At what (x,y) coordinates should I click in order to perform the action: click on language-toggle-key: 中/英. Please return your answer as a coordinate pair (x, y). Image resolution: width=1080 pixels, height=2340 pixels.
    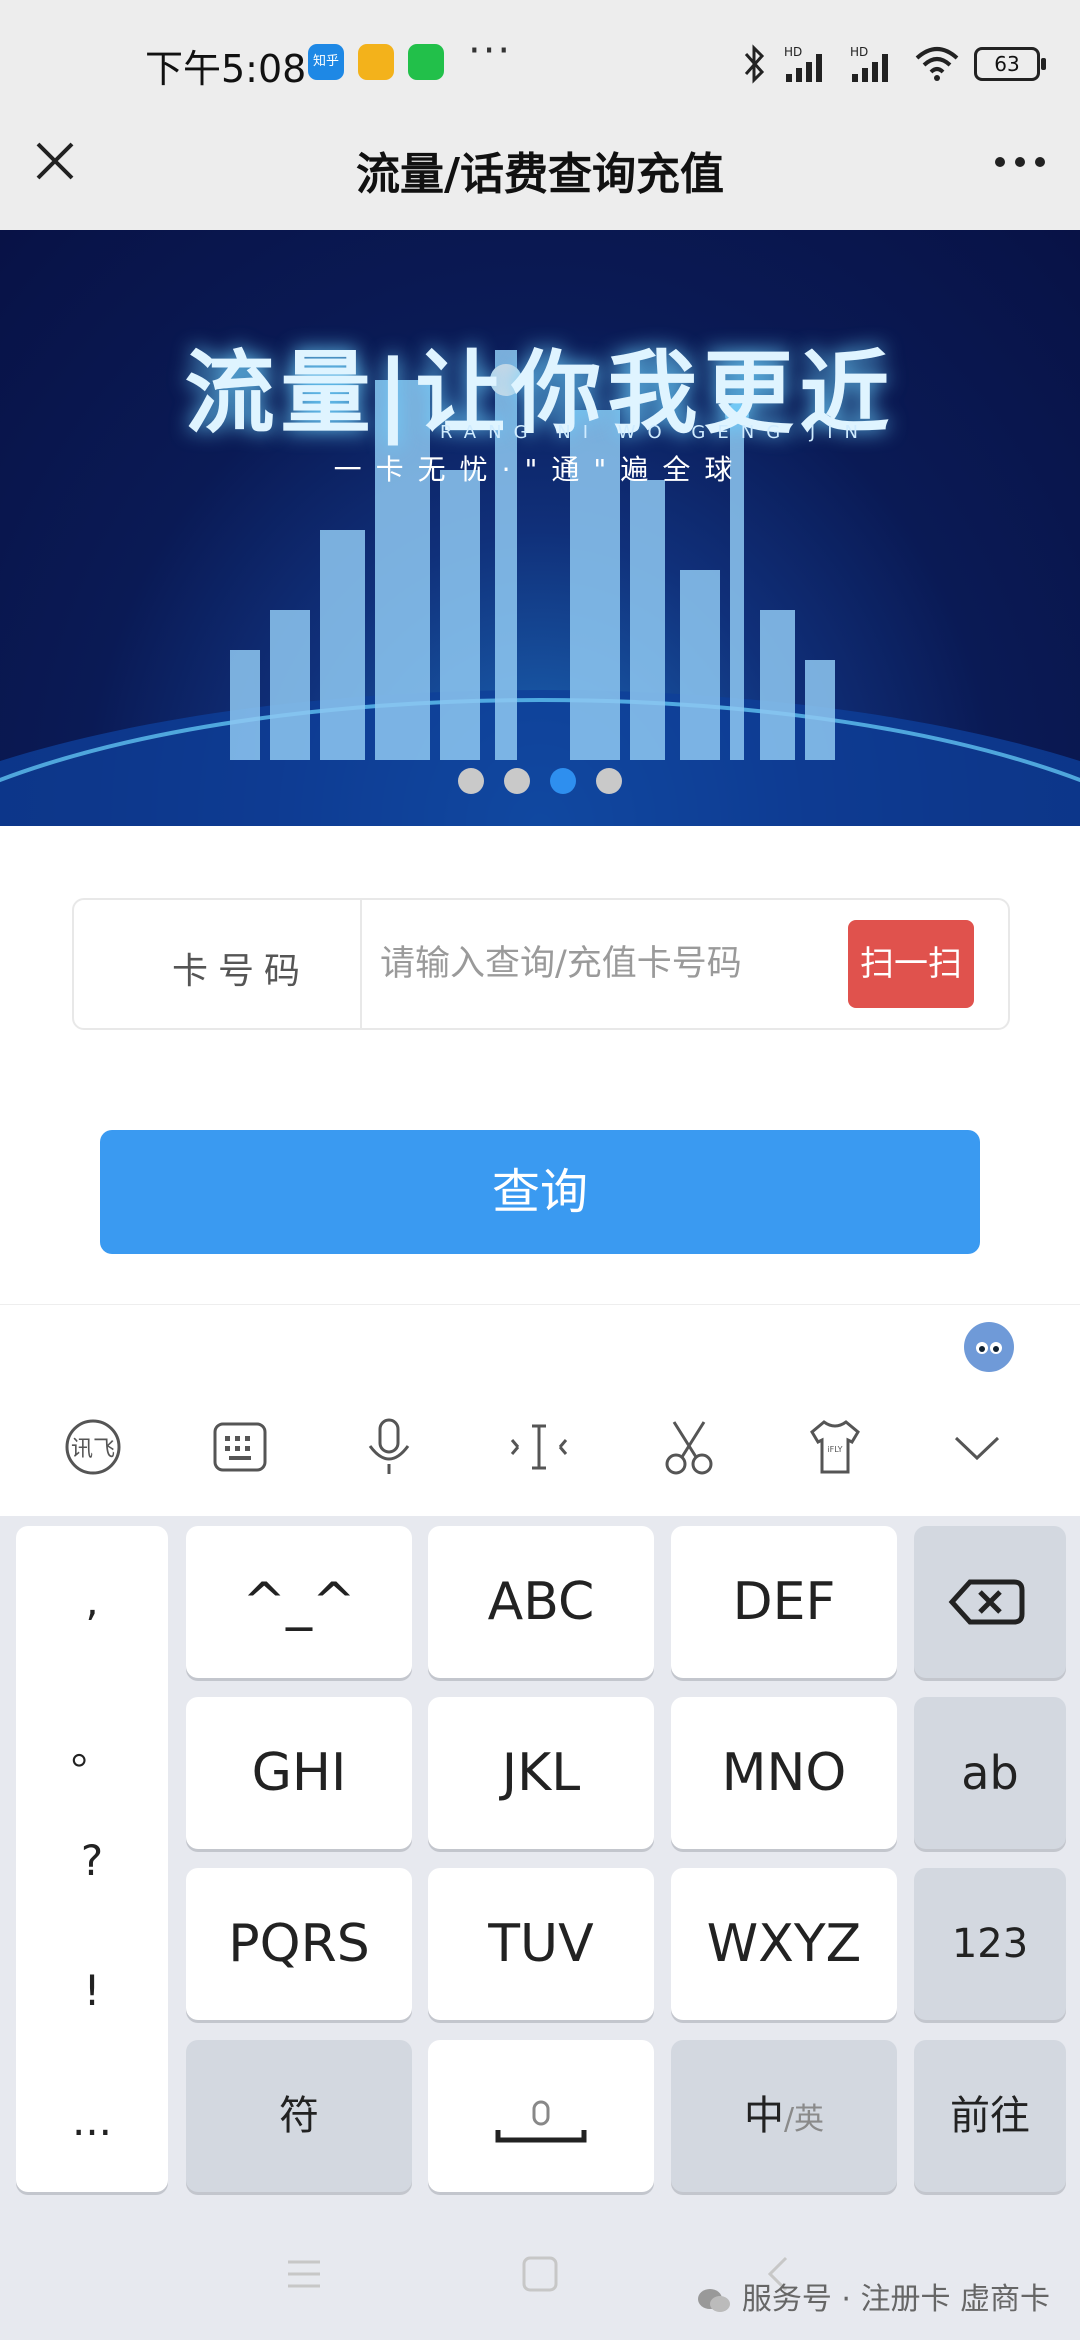
    Looking at the image, I should click on (784, 2116).